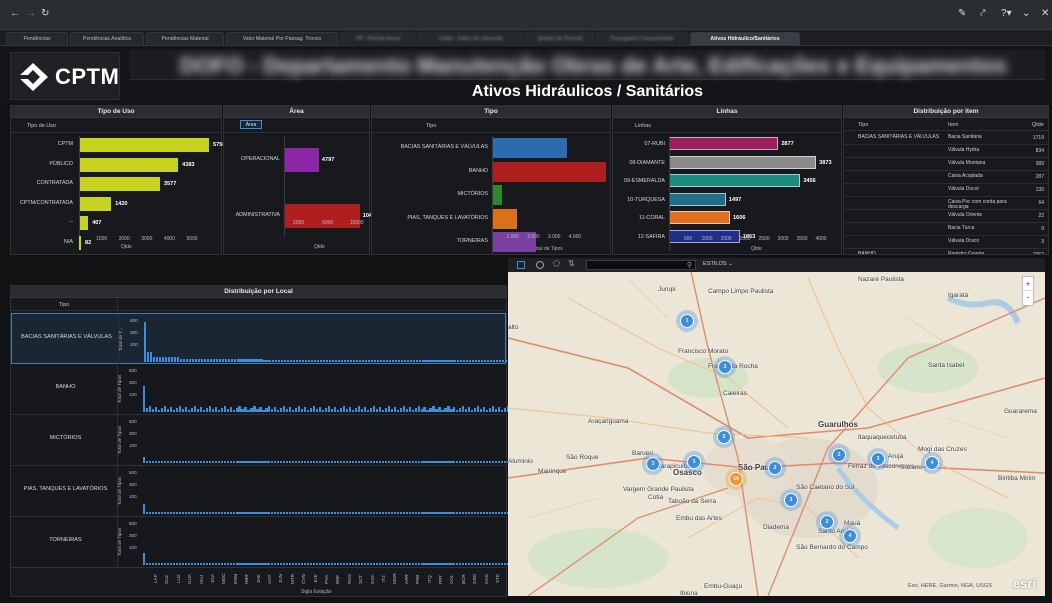 Image resolution: width=1052 pixels, height=603 pixels. Describe the element at coordinates (1006, 14) in the screenshot. I see `help-icon: ?▾` at that location.